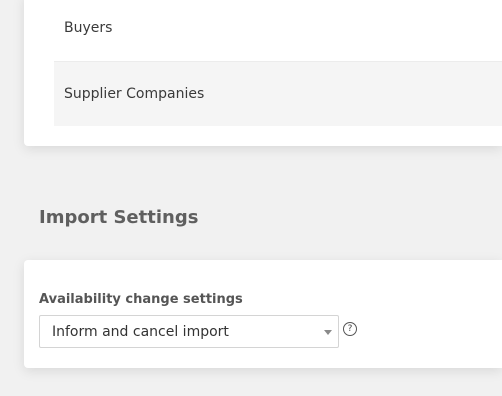 The height and width of the screenshot is (396, 502). Describe the element at coordinates (278, 93) in the screenshot. I see `list-item-supplier-companies: Supplier Companies` at that location.